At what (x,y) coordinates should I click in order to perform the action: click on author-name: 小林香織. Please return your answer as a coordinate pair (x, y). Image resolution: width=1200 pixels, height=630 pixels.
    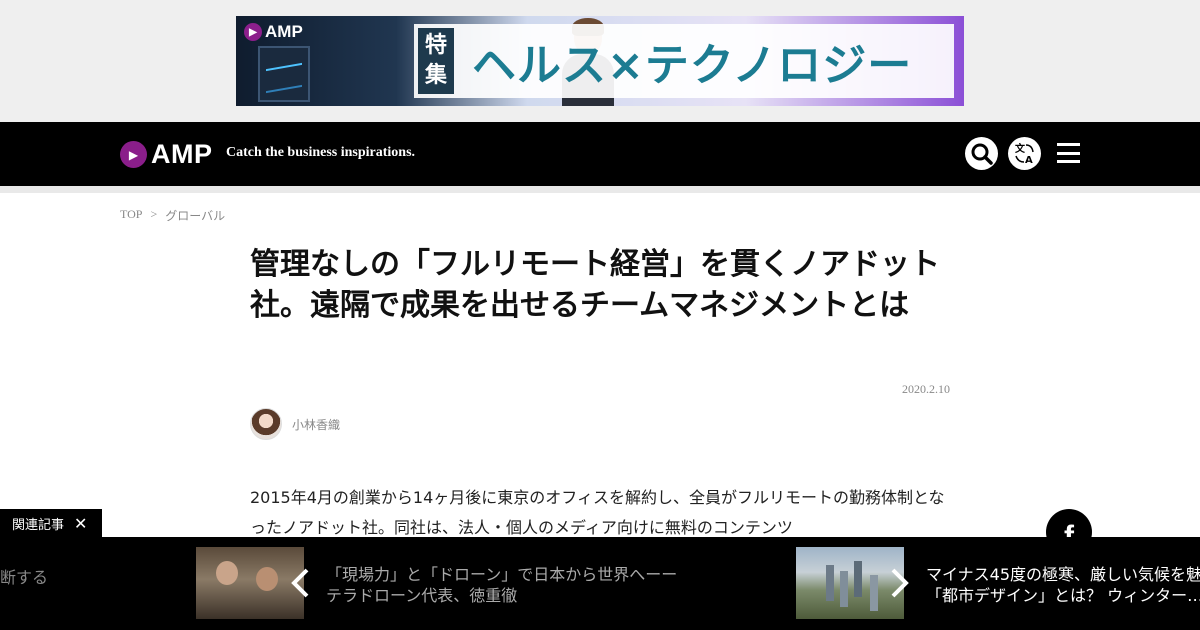
    Looking at the image, I should click on (316, 424).